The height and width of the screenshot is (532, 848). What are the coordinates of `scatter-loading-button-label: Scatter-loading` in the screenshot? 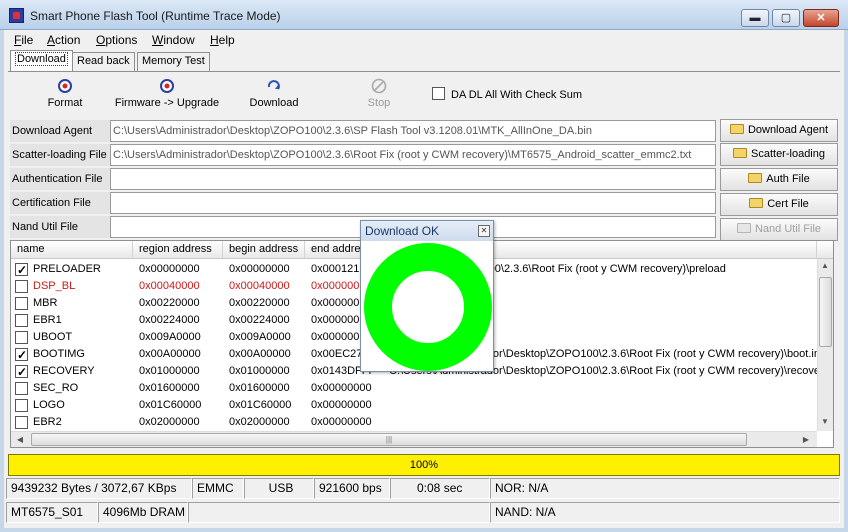 It's located at (788, 154).